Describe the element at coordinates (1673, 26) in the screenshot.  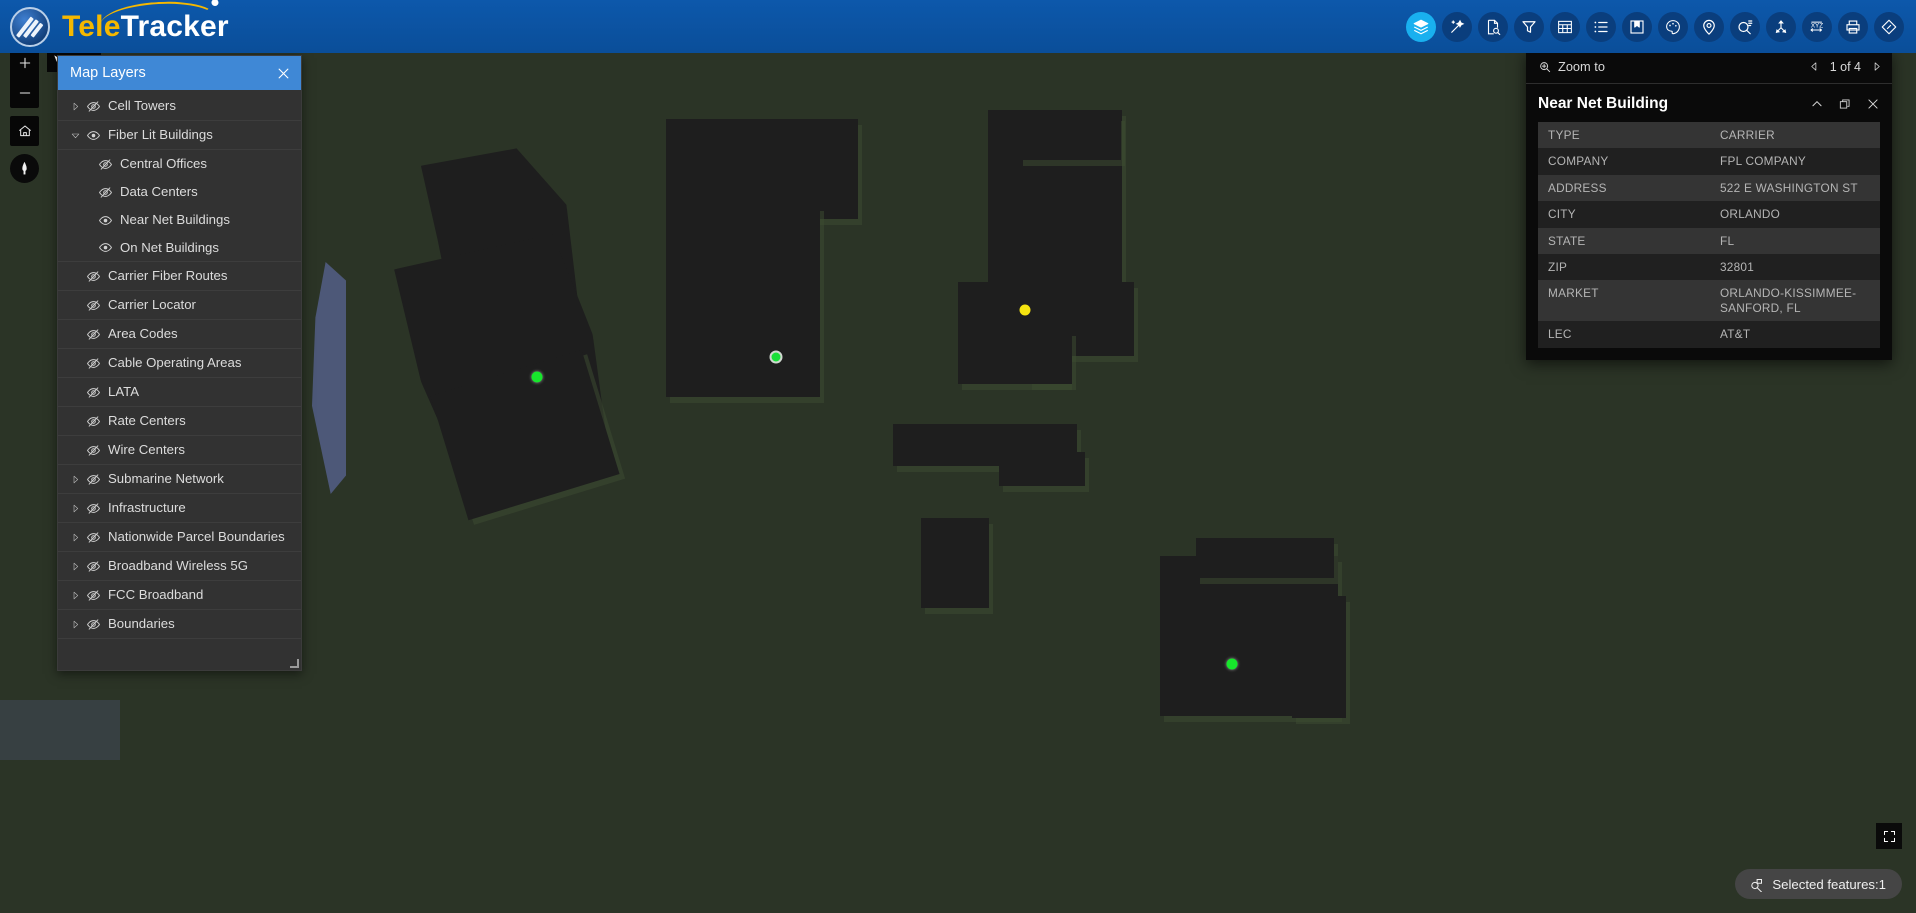
I see `palette-icon` at that location.